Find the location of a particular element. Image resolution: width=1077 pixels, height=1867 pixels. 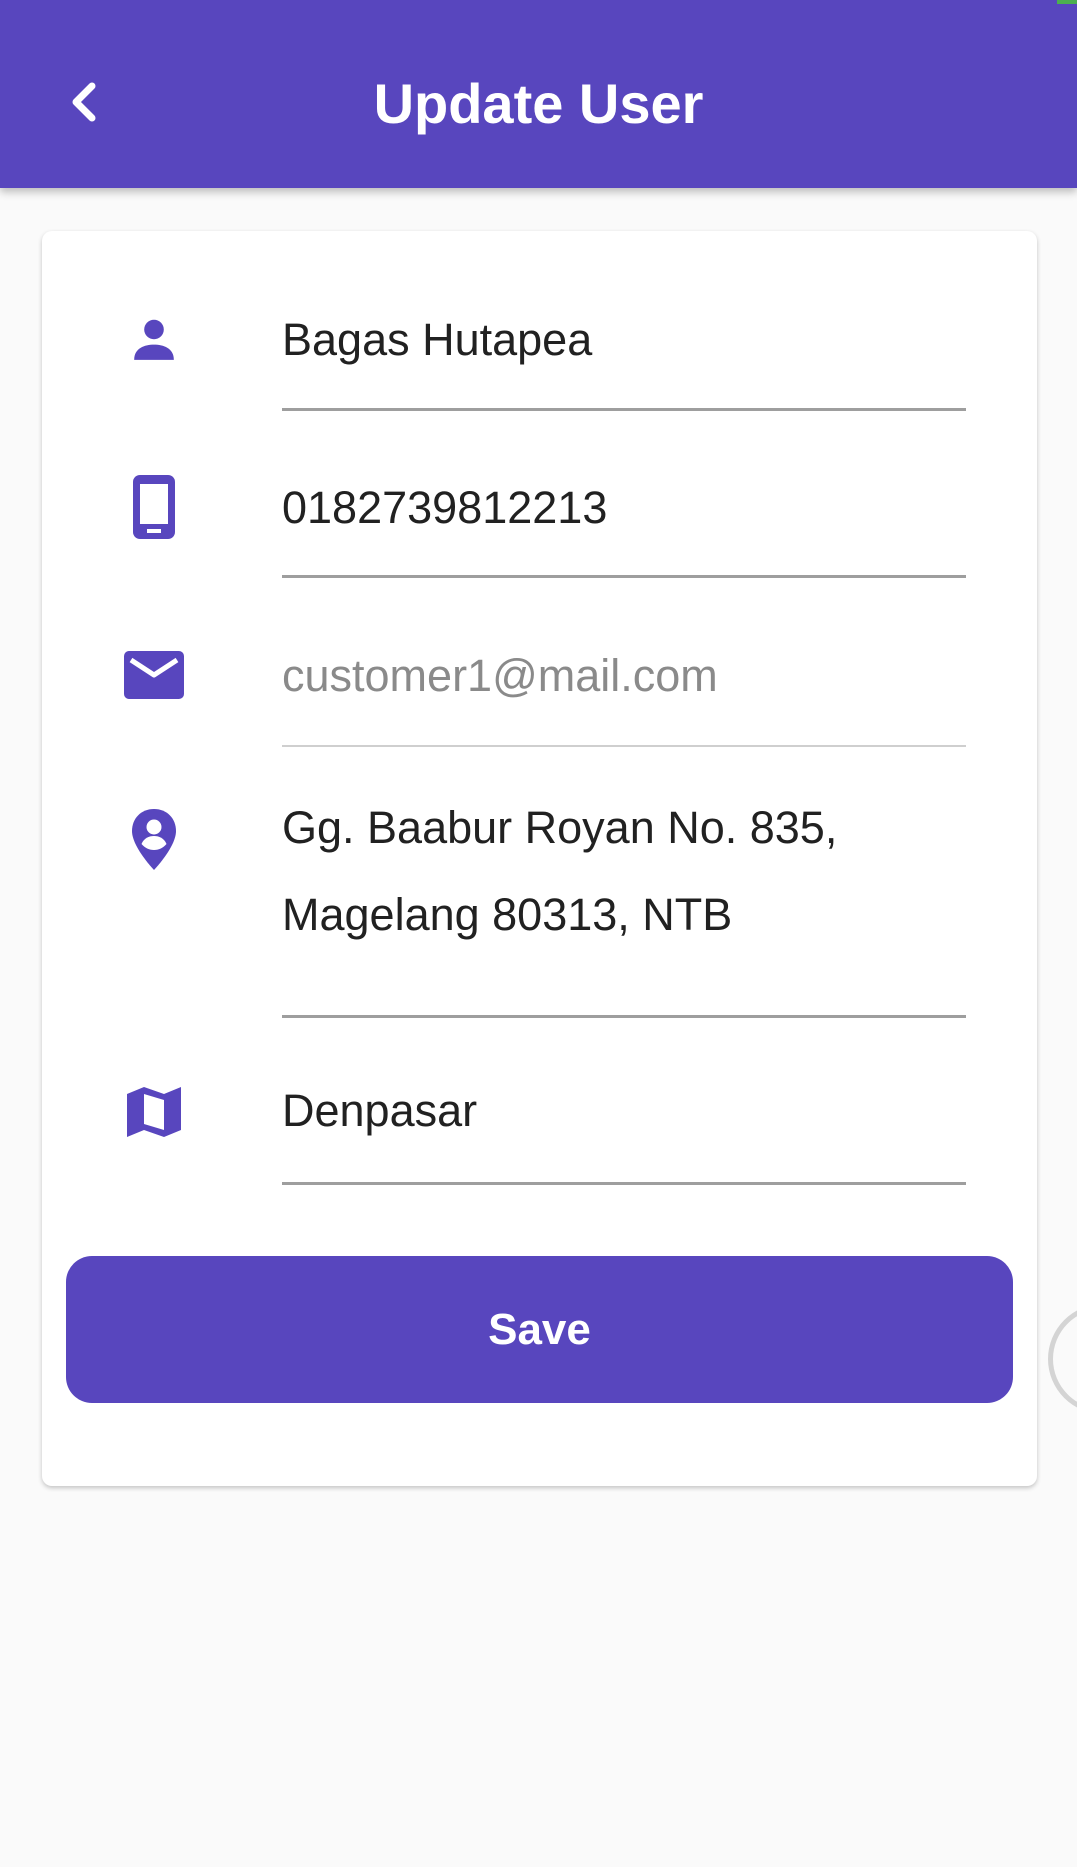

page-title: Update User is located at coordinates (538, 103).